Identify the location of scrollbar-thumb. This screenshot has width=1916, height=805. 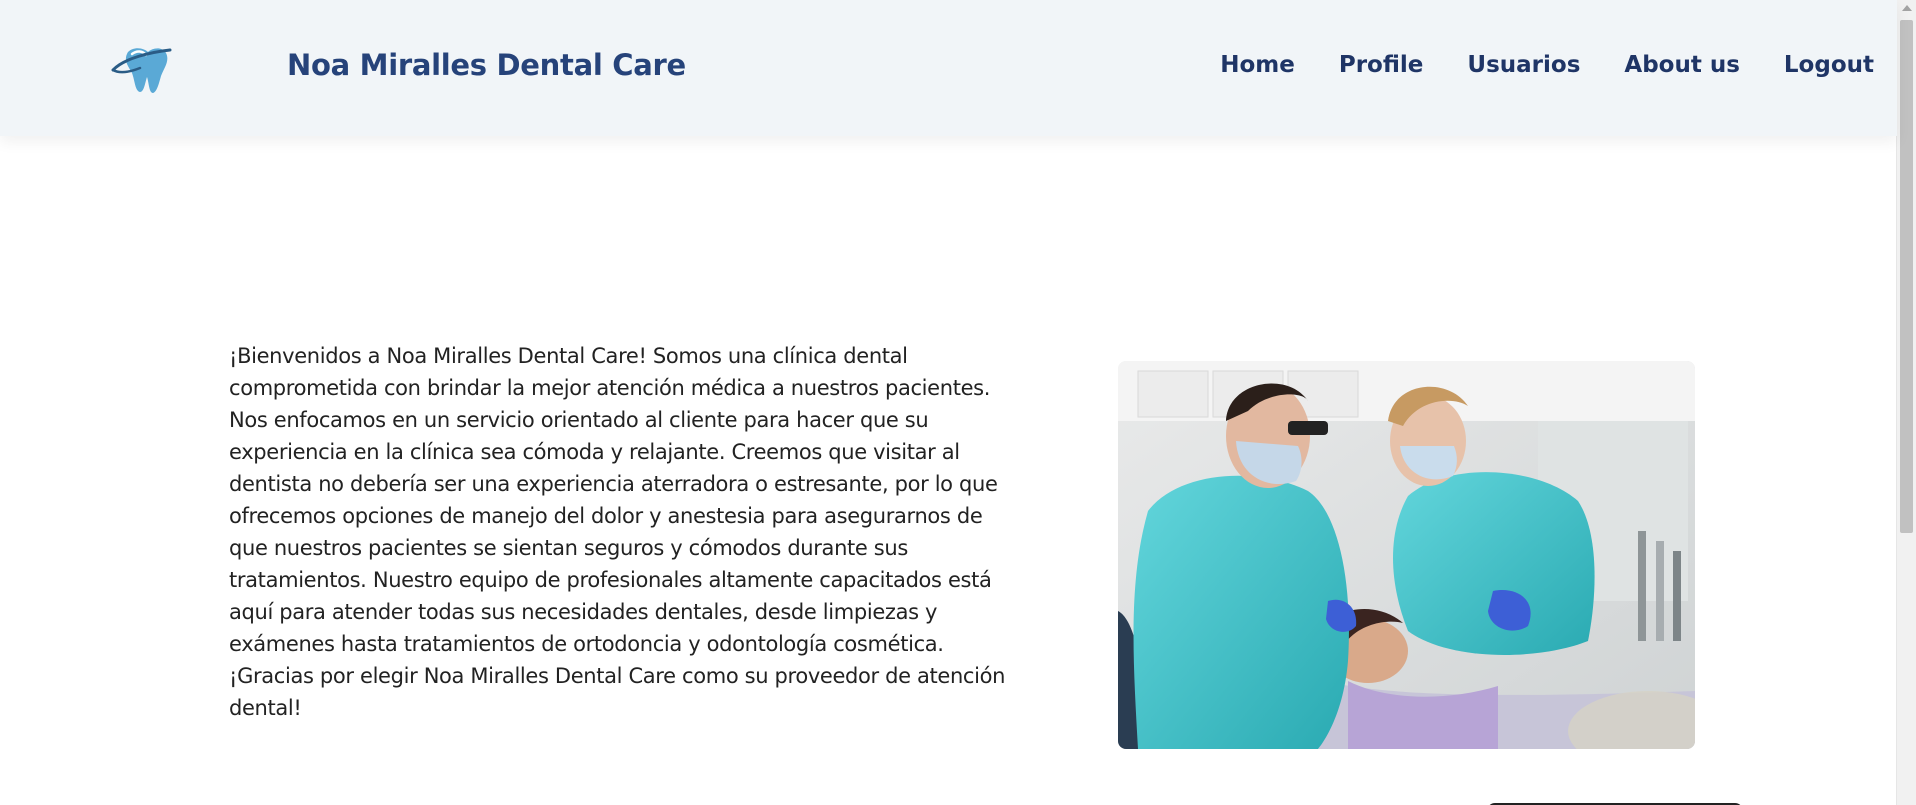
(1906, 276).